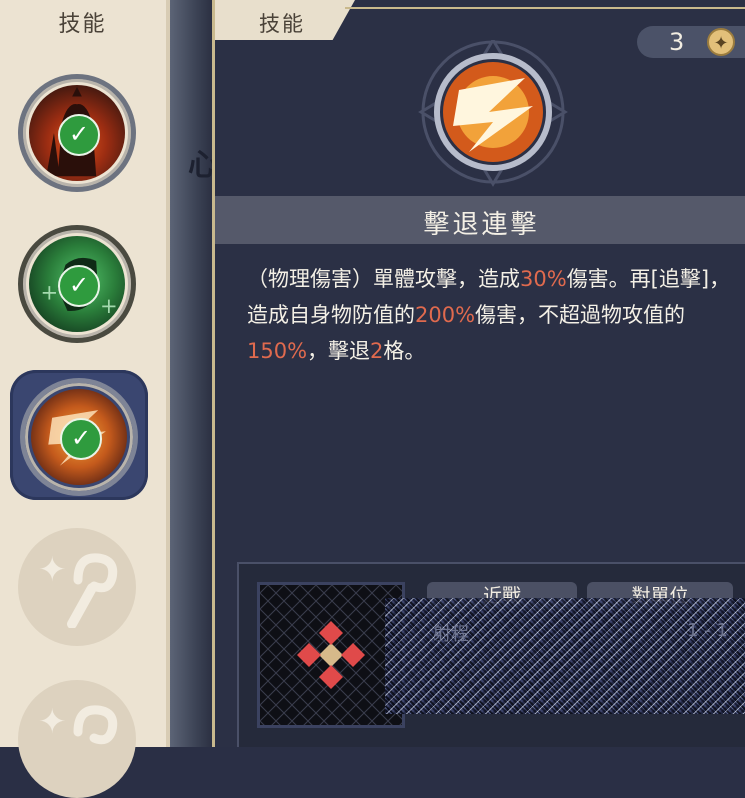 The height and width of the screenshot is (798, 745). What do you see at coordinates (721, 42) in the screenshot?
I see `star-coin-icon: ✦` at bounding box center [721, 42].